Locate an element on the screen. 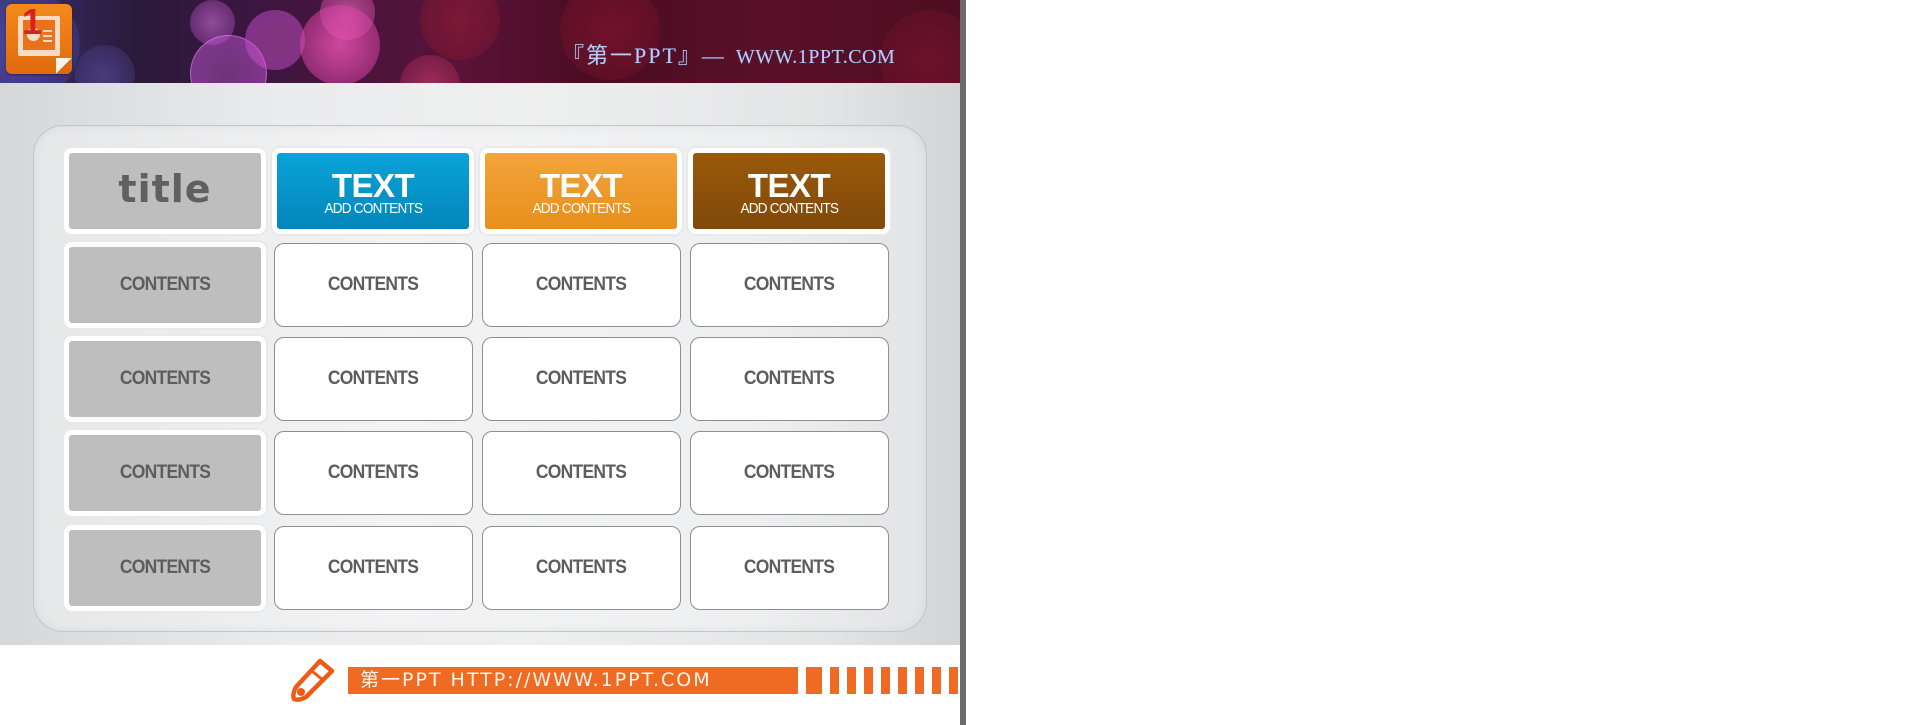  footer-banner: 第一PPT HTTP://WWW.1PPT.COM is located at coordinates (573, 680).